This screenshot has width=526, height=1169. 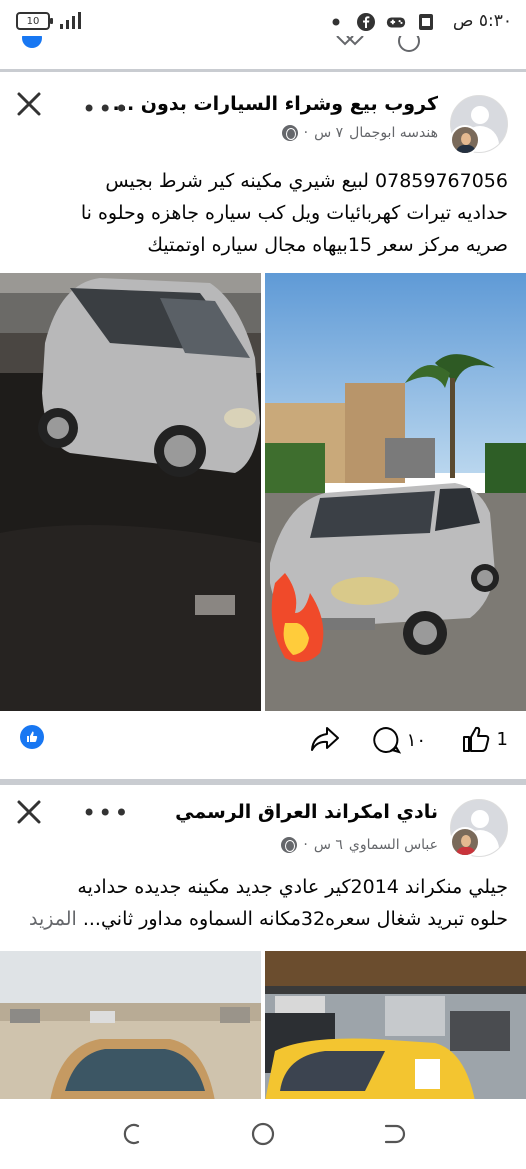 What do you see at coordinates (306, 812) in the screenshot?
I see `group-name: نادي امكراند العراق الرسمي` at bounding box center [306, 812].